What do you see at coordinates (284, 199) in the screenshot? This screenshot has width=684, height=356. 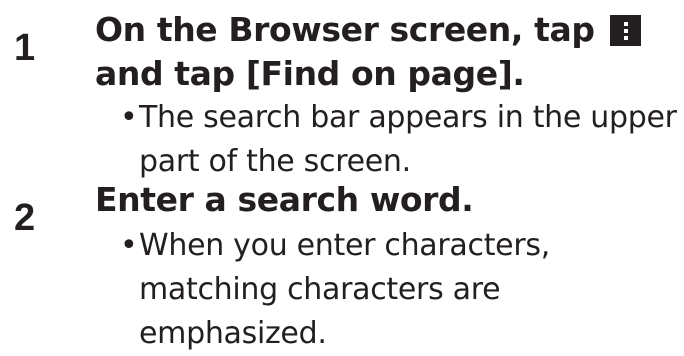 I see `step-title: Enter a search word.` at bounding box center [284, 199].